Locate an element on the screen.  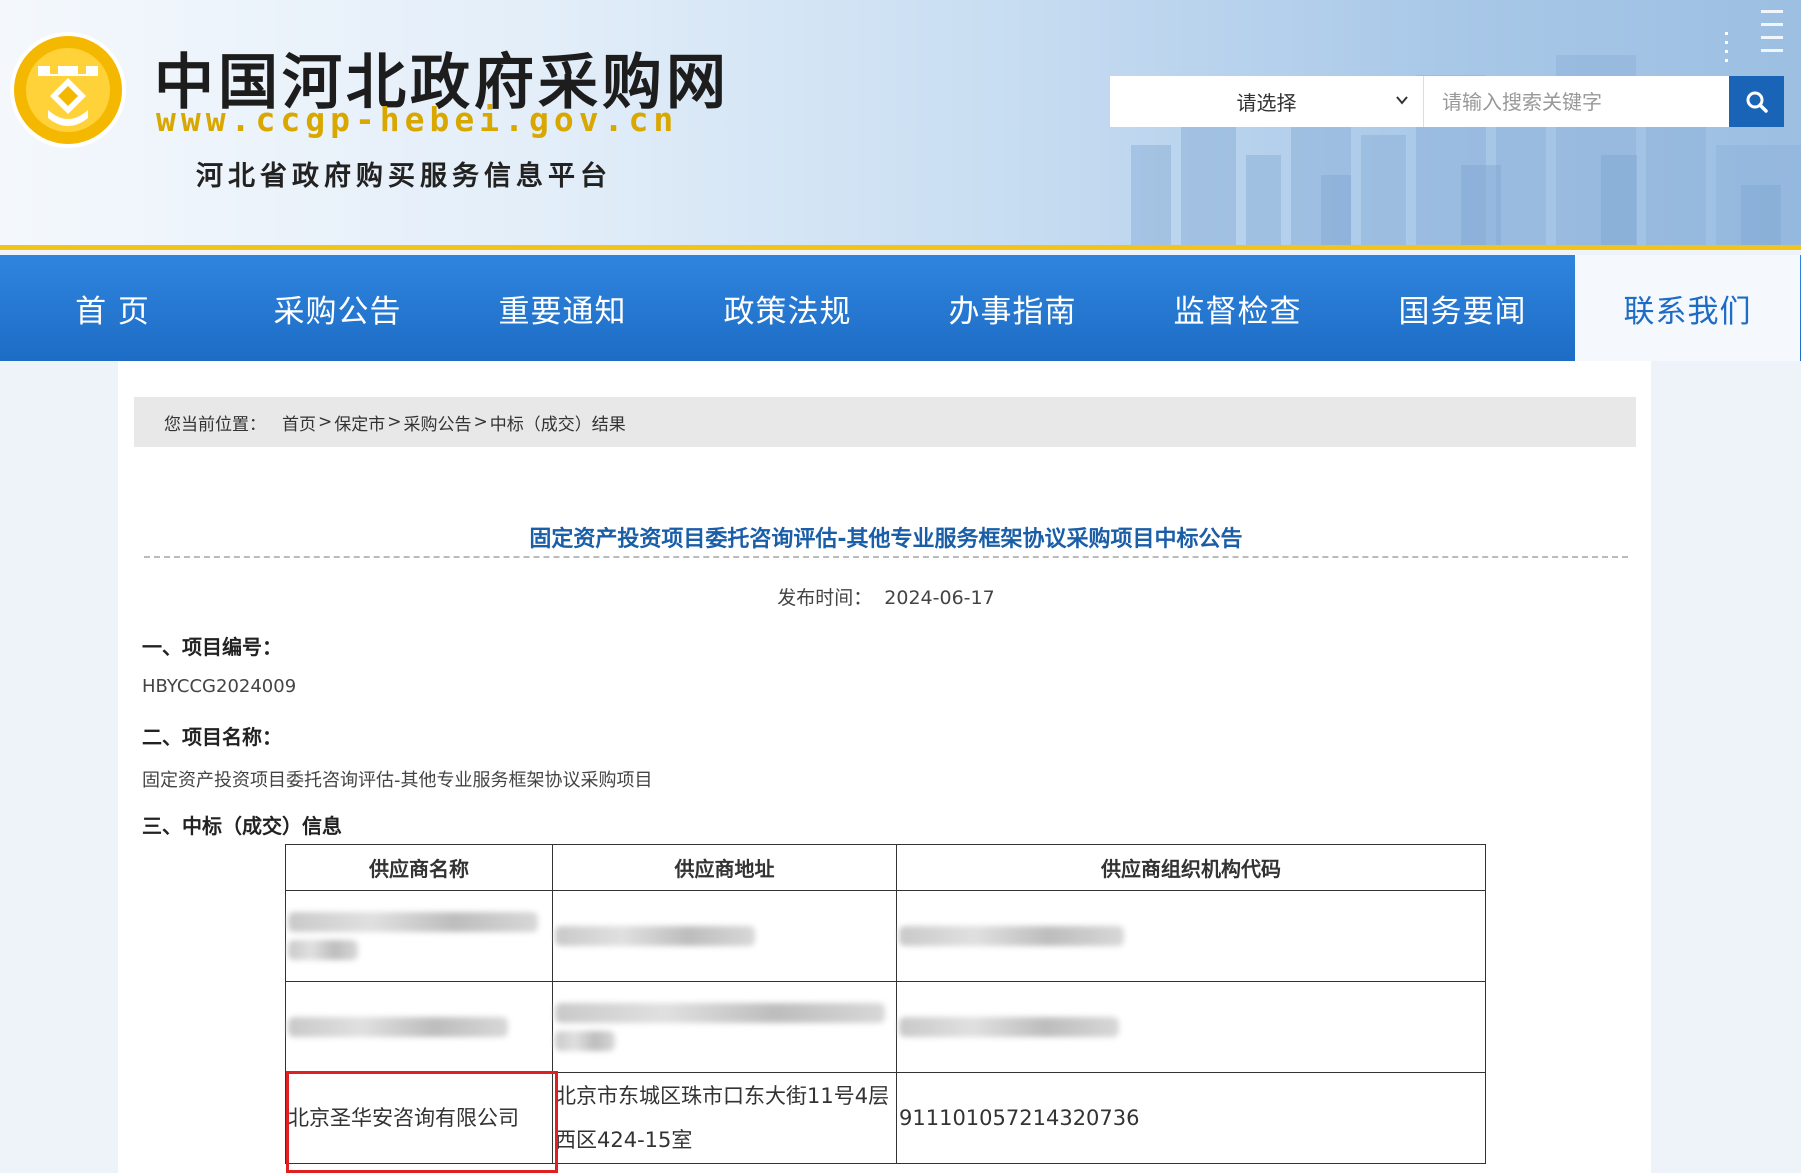
table-header-row: 供应商名称 供应商地址 供应商组织机构代码 is located at coordinates (885, 867).